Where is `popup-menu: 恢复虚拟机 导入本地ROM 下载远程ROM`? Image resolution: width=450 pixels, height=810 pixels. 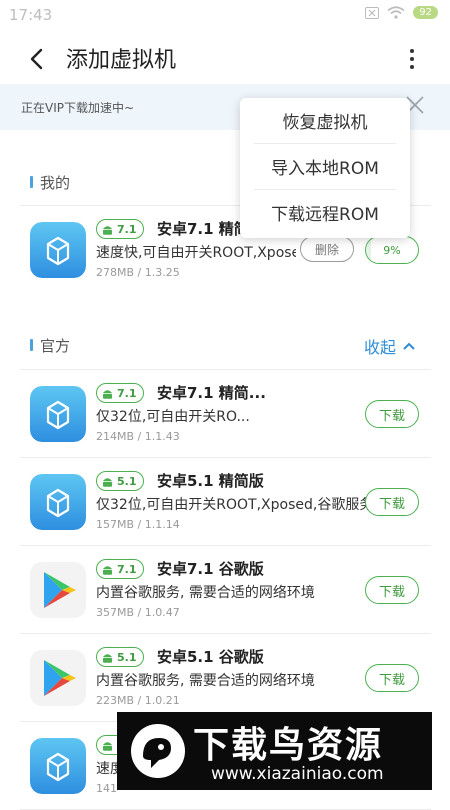 popup-menu: 恢复虚拟机 导入本地ROM 下载远程ROM is located at coordinates (325, 168).